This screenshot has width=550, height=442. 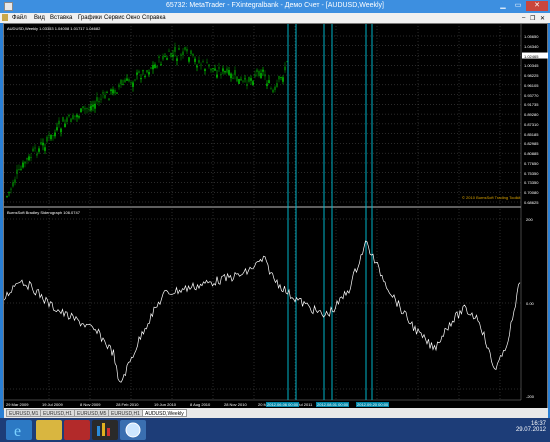 I want to click on price-label: 0.82985, so click(x=531, y=144).